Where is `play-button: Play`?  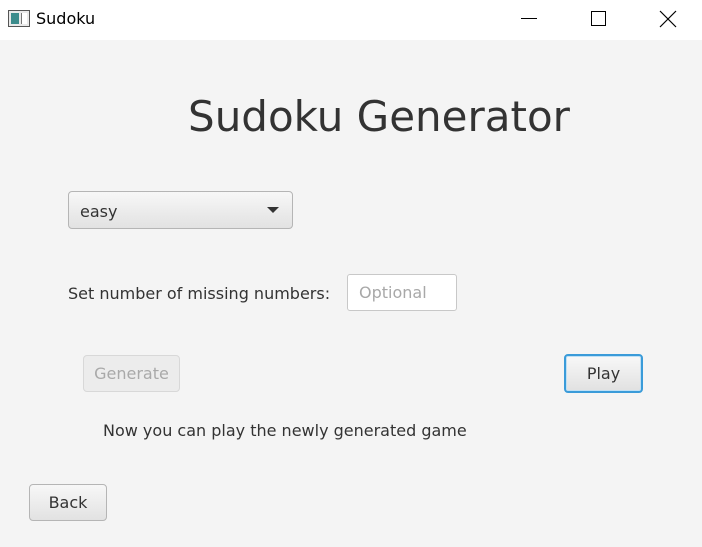
play-button: Play is located at coordinates (603, 373).